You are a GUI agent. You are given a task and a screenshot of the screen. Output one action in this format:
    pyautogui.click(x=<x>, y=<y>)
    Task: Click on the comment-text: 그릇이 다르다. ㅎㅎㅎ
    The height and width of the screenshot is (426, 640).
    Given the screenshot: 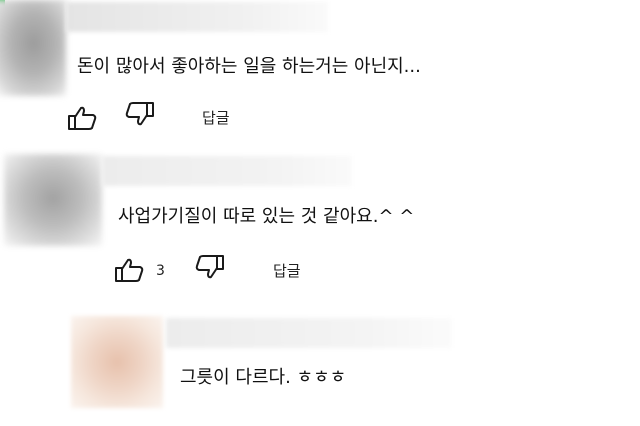 What is the action you would take?
    pyautogui.click(x=263, y=377)
    